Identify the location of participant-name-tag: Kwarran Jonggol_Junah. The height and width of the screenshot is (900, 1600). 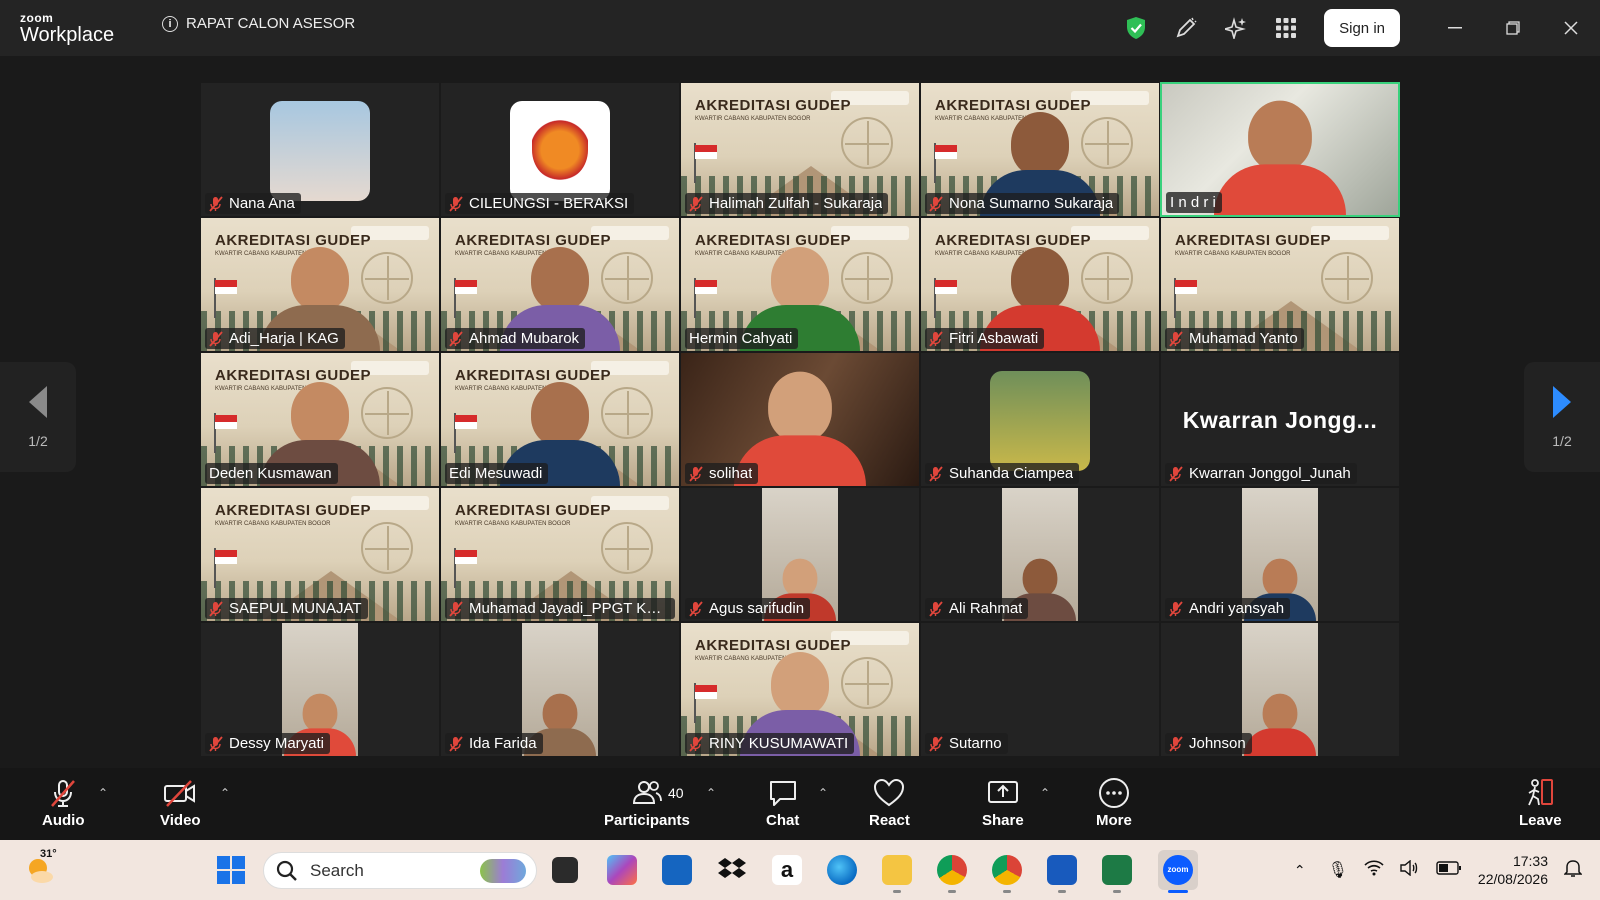
(1261, 473).